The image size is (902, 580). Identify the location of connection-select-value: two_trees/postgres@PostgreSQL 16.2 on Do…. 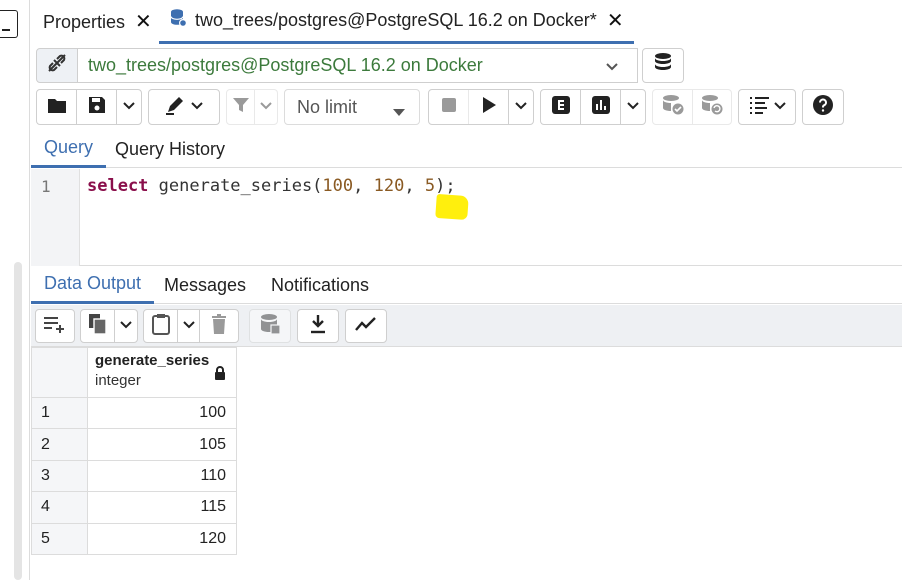
(285, 65).